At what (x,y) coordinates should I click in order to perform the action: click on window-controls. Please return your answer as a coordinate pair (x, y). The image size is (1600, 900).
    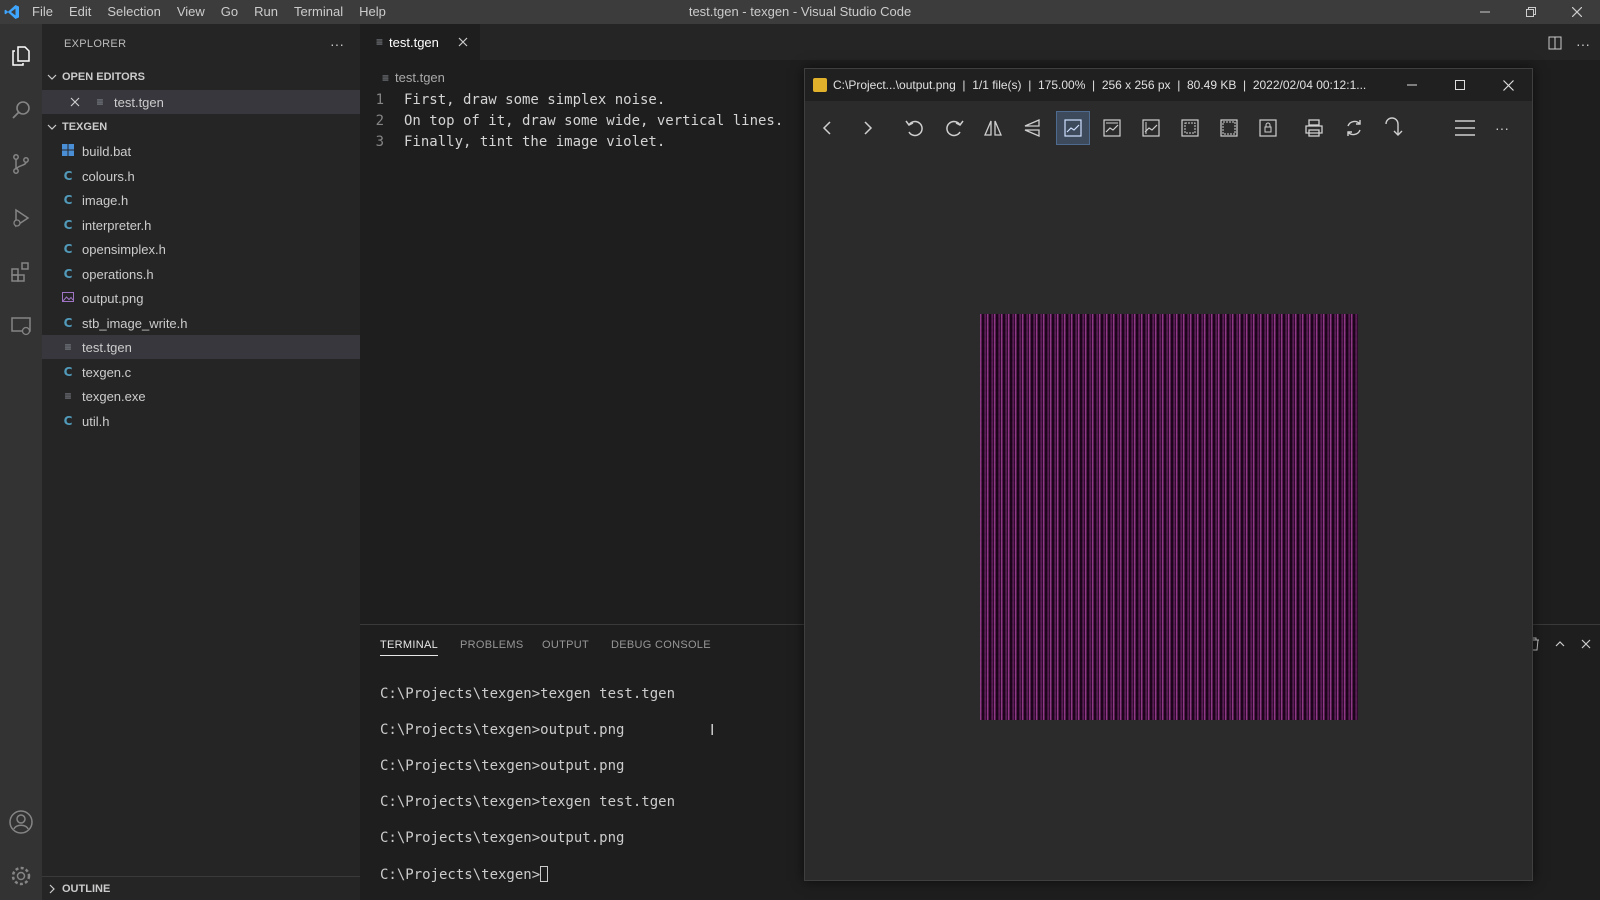
    Looking at the image, I should click on (1531, 12).